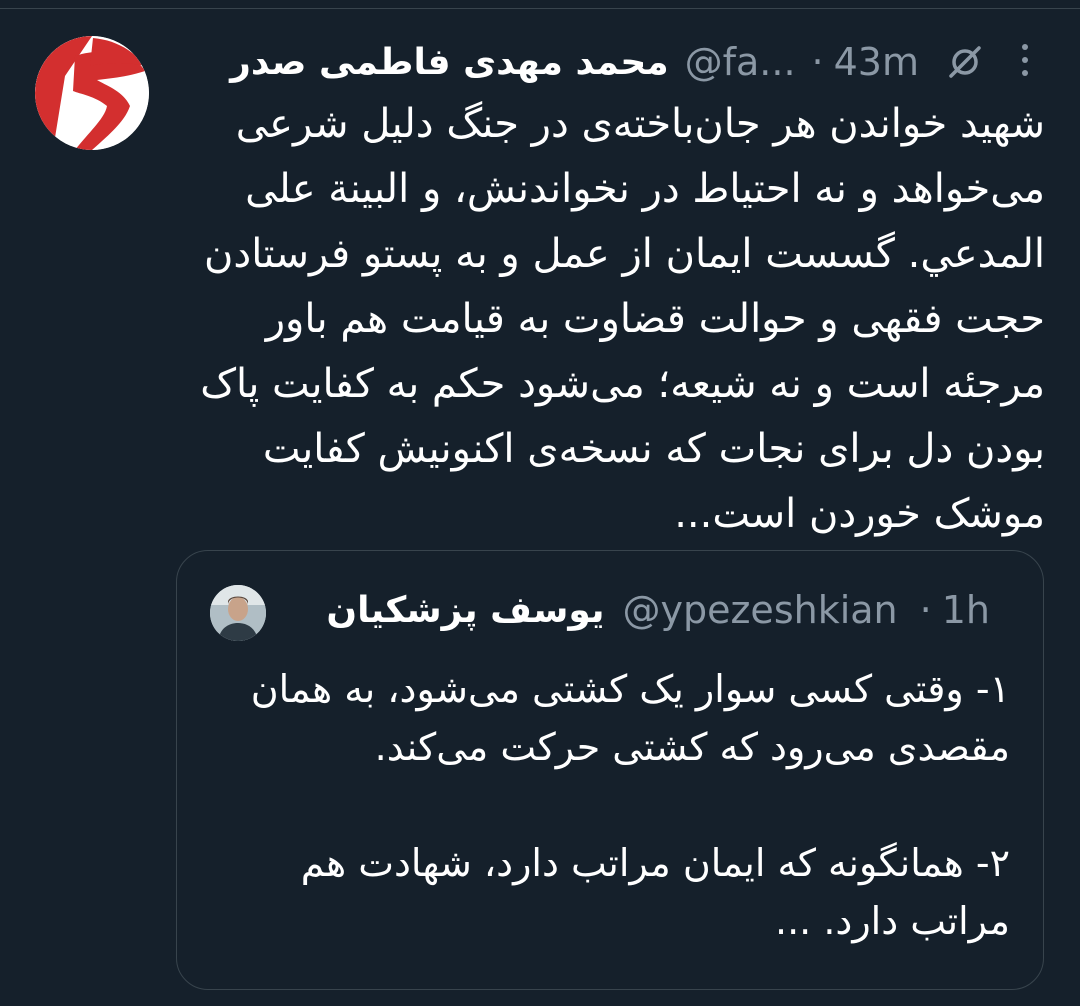 Image resolution: width=1080 pixels, height=1006 pixels. I want to click on tweet-header: محمد مهدی فاطمی صدر @fa... · 43m, so click(607, 62).